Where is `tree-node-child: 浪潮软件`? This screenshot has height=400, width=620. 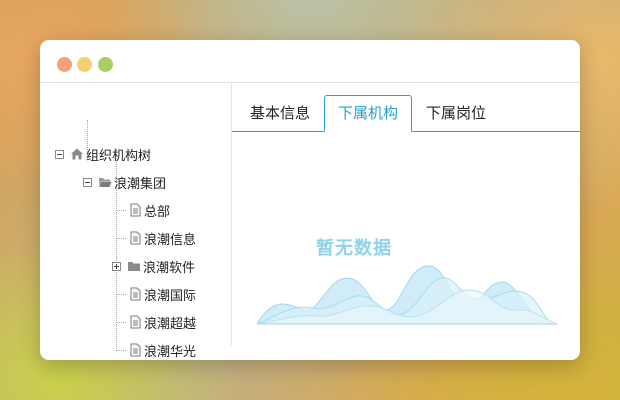
tree-node-child: 浪潮软件 is located at coordinates (153, 266).